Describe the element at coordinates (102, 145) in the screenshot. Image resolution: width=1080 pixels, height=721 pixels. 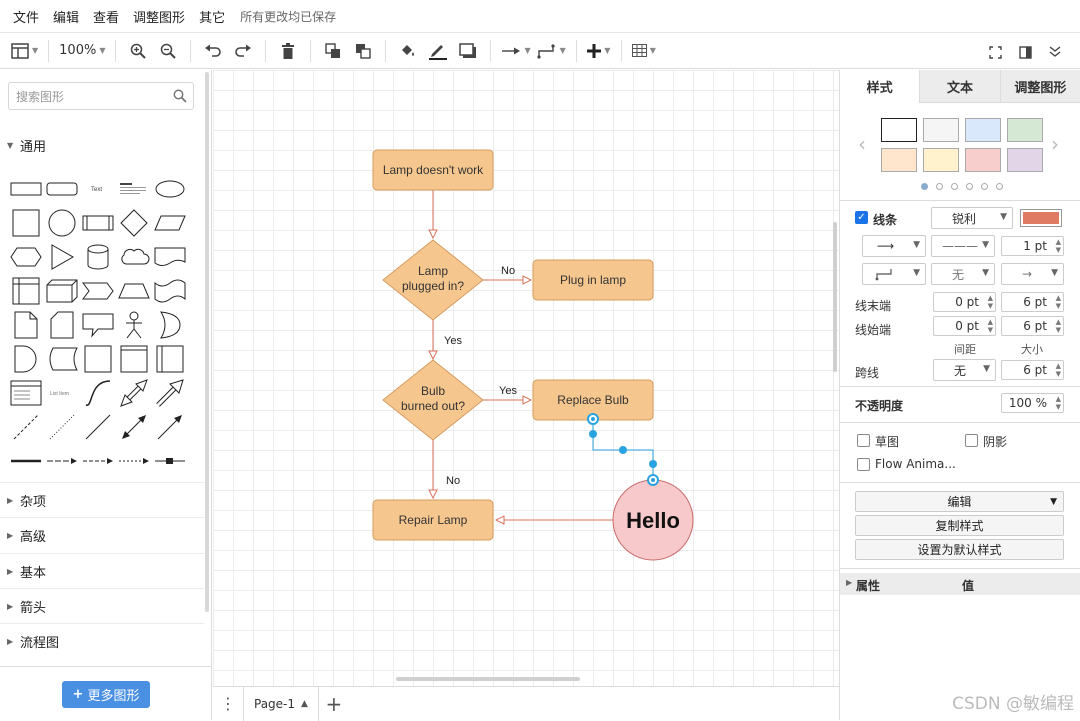
I see `section-general: ▼ 通用` at that location.